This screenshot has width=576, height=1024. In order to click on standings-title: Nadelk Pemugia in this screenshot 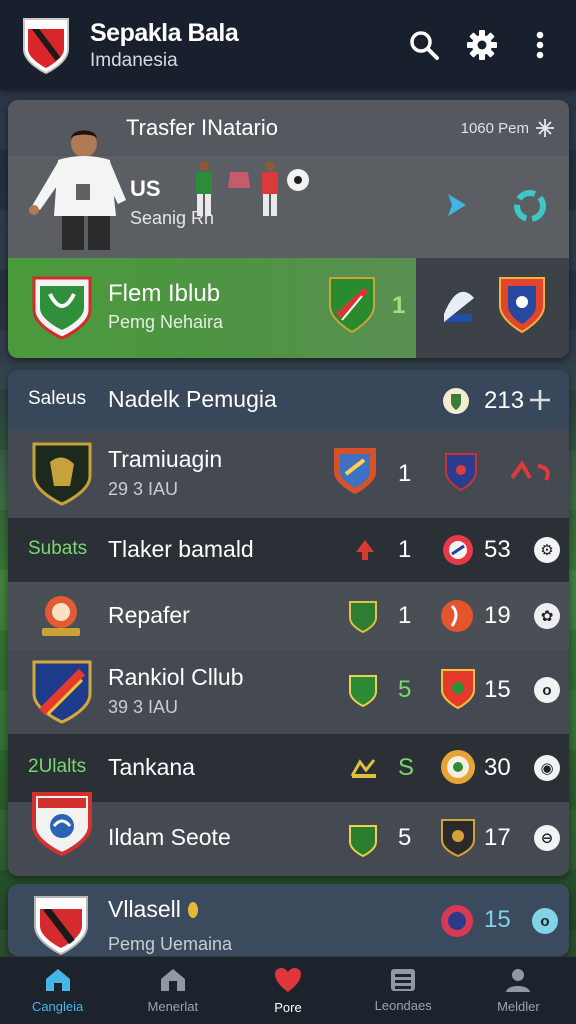, I will do `click(192, 399)`.